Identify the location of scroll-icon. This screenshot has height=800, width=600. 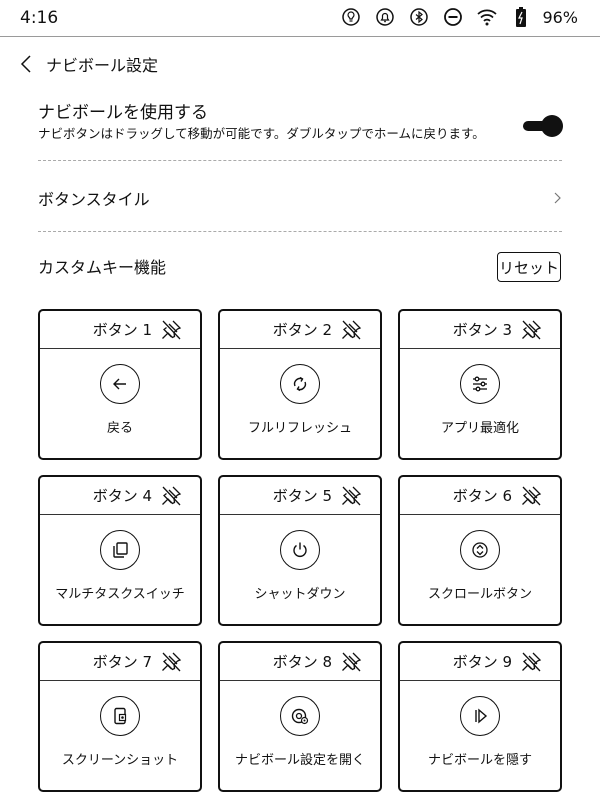
(480, 550).